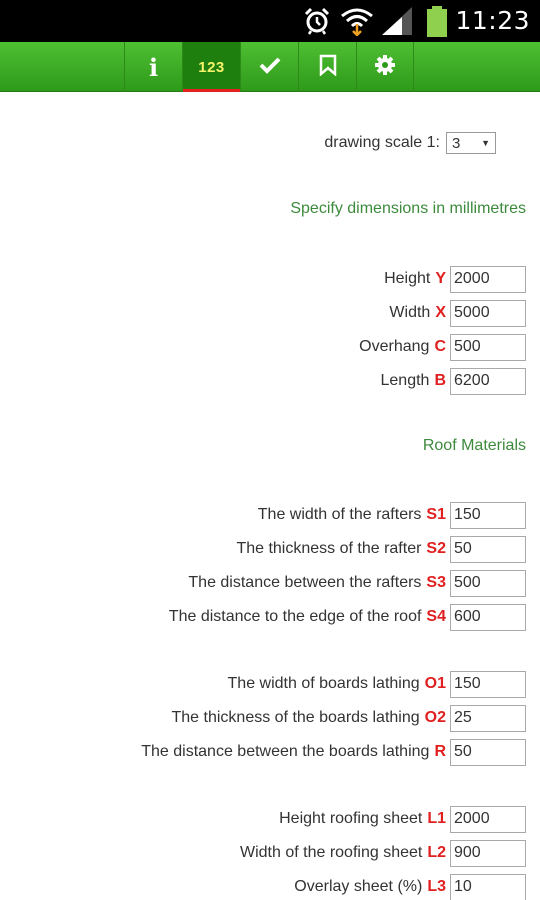 The width and height of the screenshot is (540, 900). I want to click on rafter-thickness-row: The thickness of the rafter S2, so click(381, 549).